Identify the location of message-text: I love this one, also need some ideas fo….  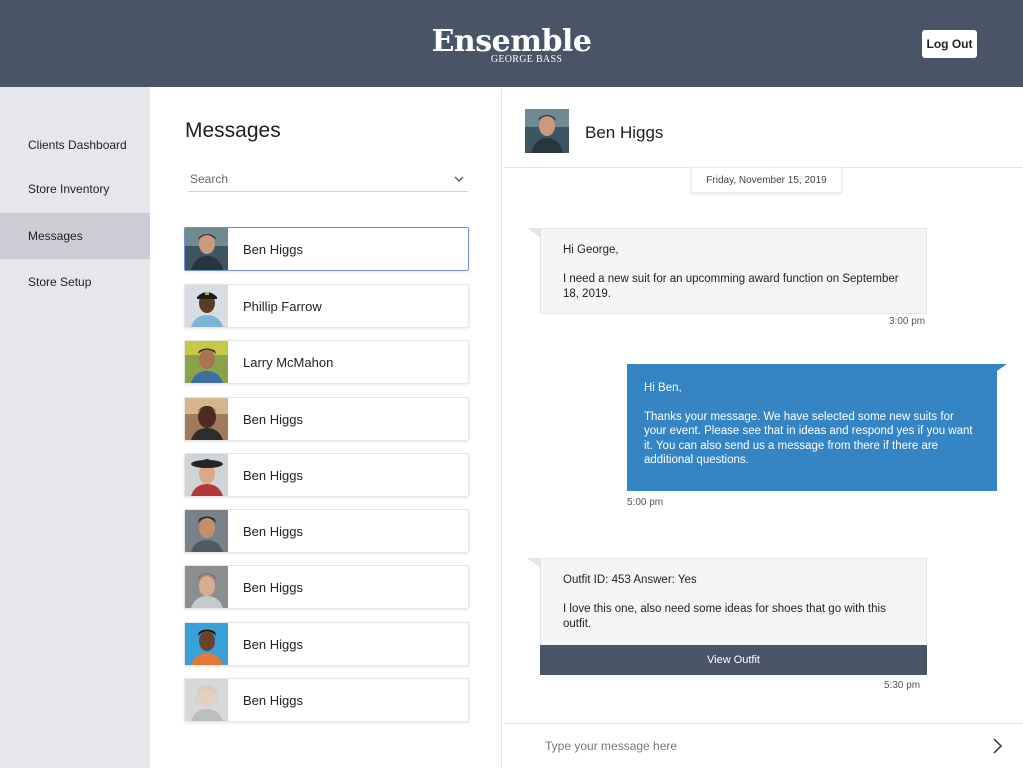
(724, 616).